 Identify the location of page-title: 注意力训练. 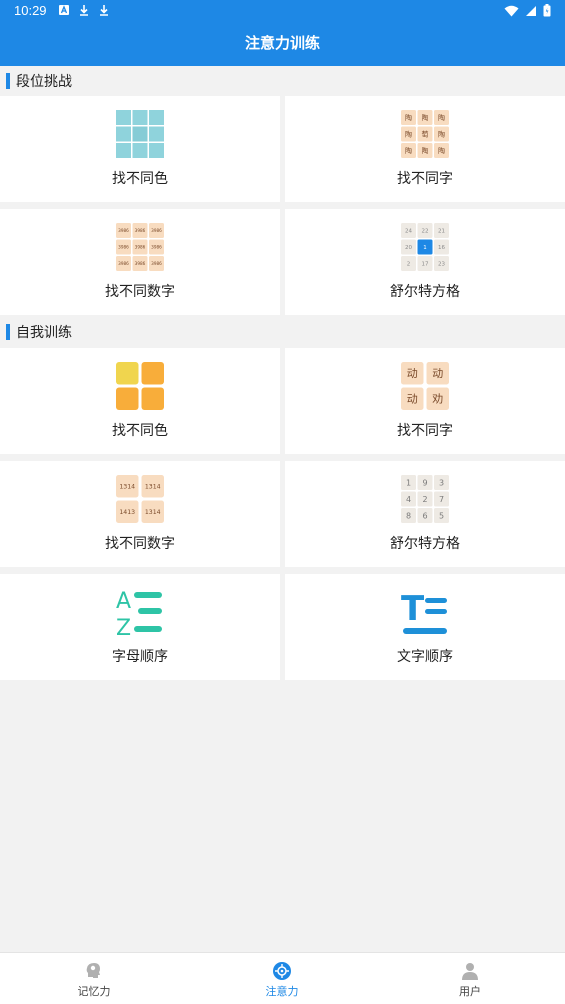
(282, 43).